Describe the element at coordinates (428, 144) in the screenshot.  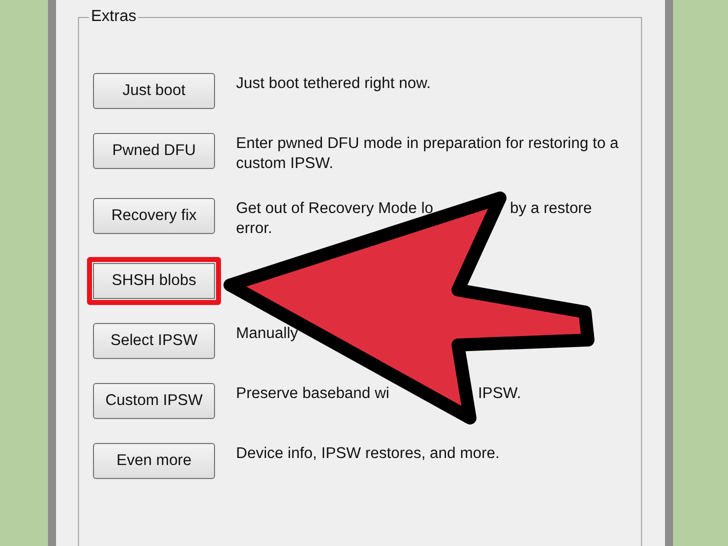
I see `option-description: Enter pwned DFU mode in preparation for restoring to a` at that location.